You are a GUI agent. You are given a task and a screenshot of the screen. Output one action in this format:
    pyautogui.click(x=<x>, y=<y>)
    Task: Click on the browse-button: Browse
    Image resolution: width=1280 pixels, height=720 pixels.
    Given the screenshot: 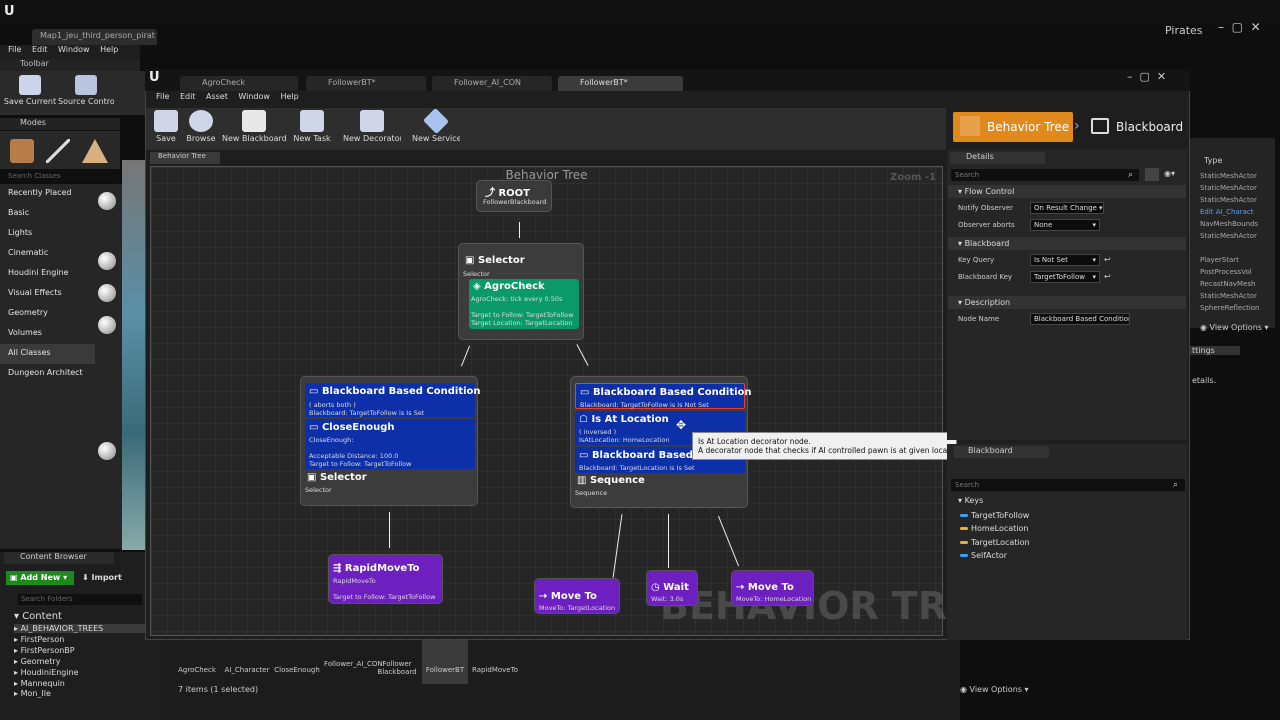 What is the action you would take?
    pyautogui.click(x=201, y=129)
    